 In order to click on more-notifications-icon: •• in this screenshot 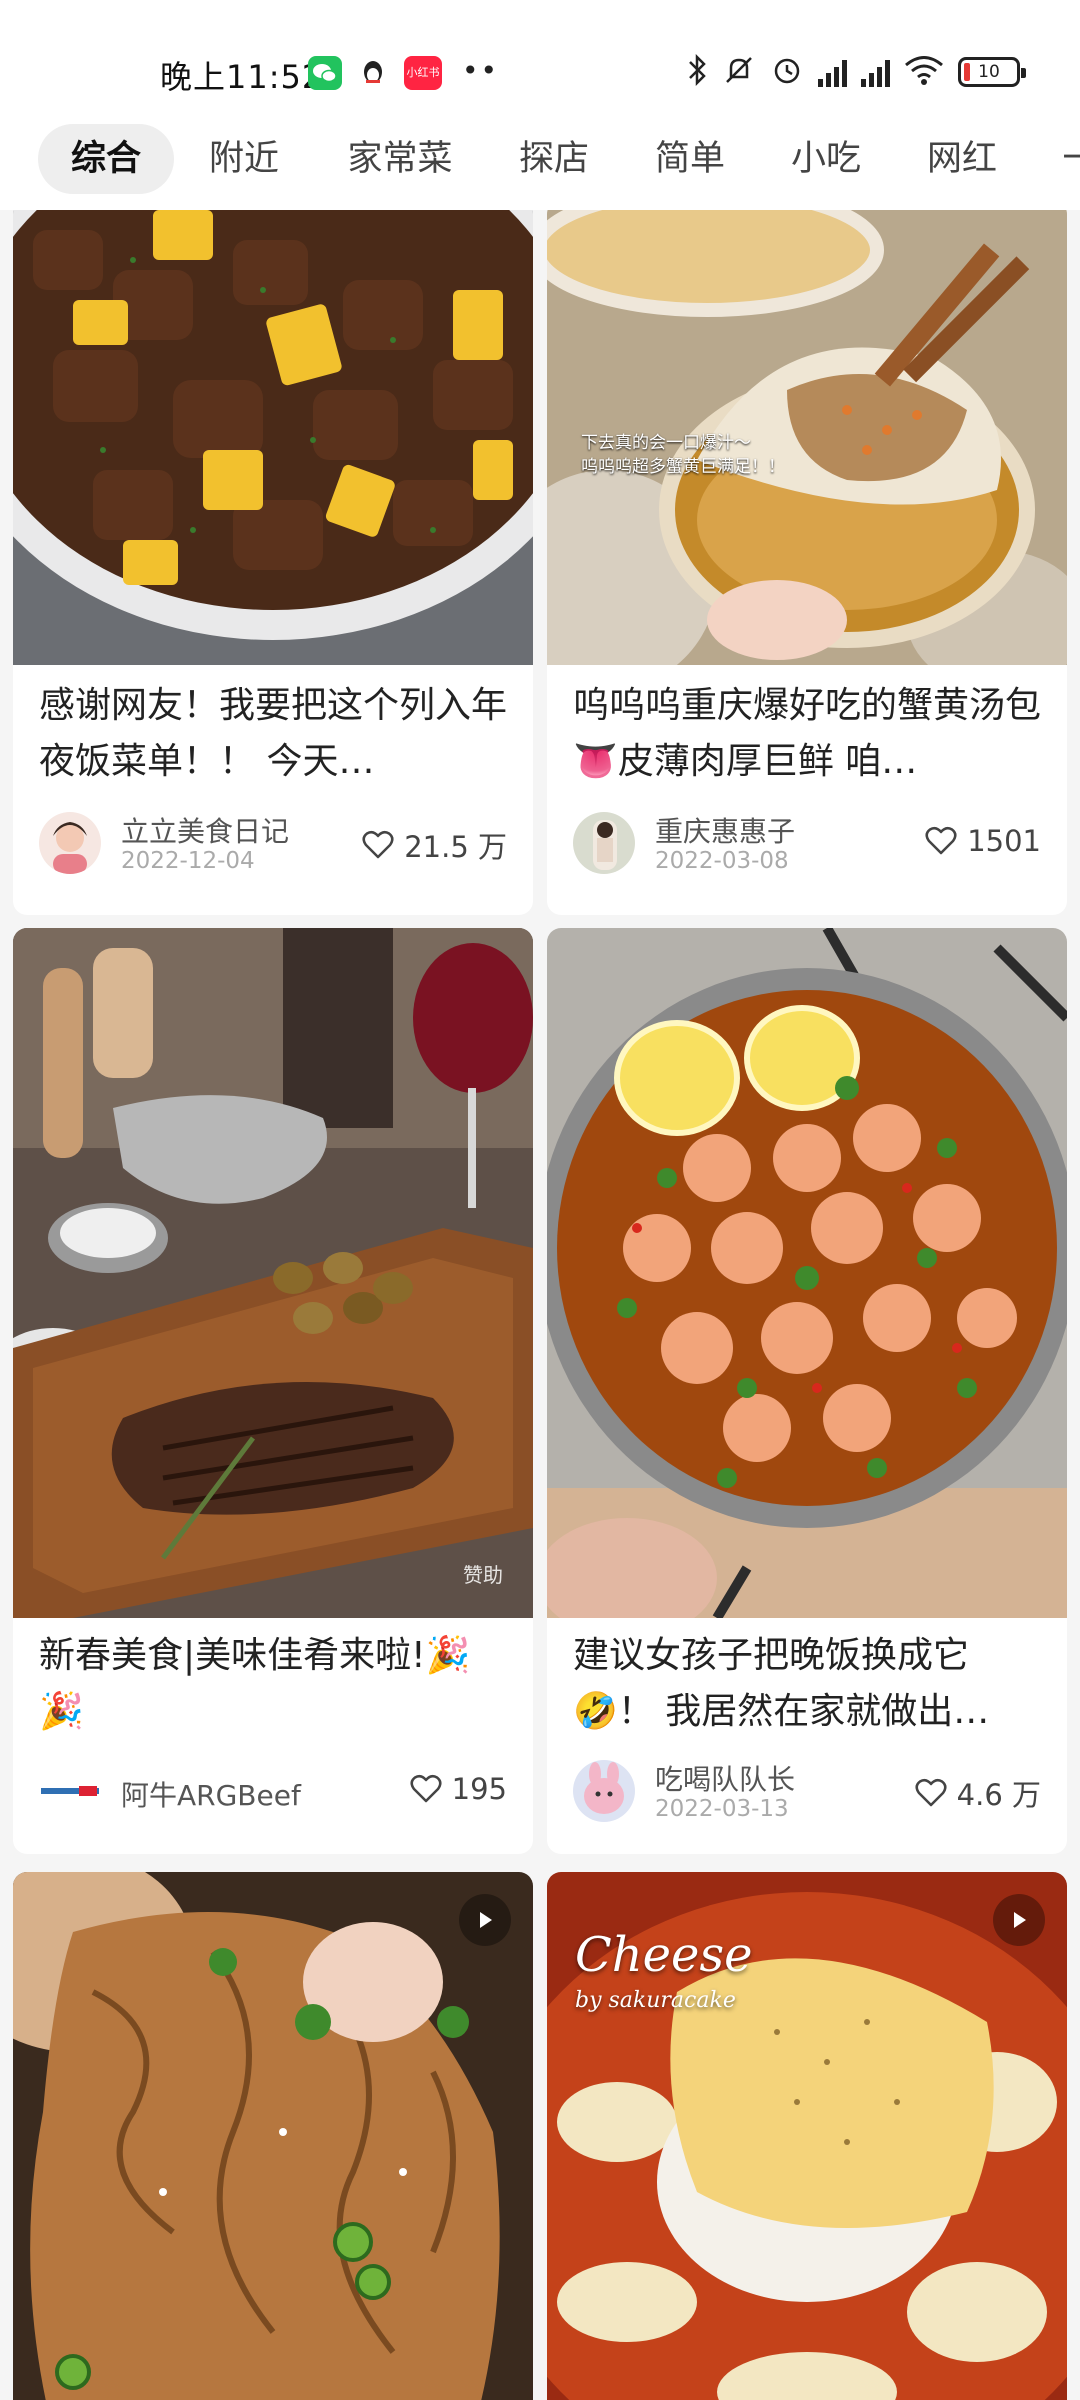, I will do `click(481, 70)`.